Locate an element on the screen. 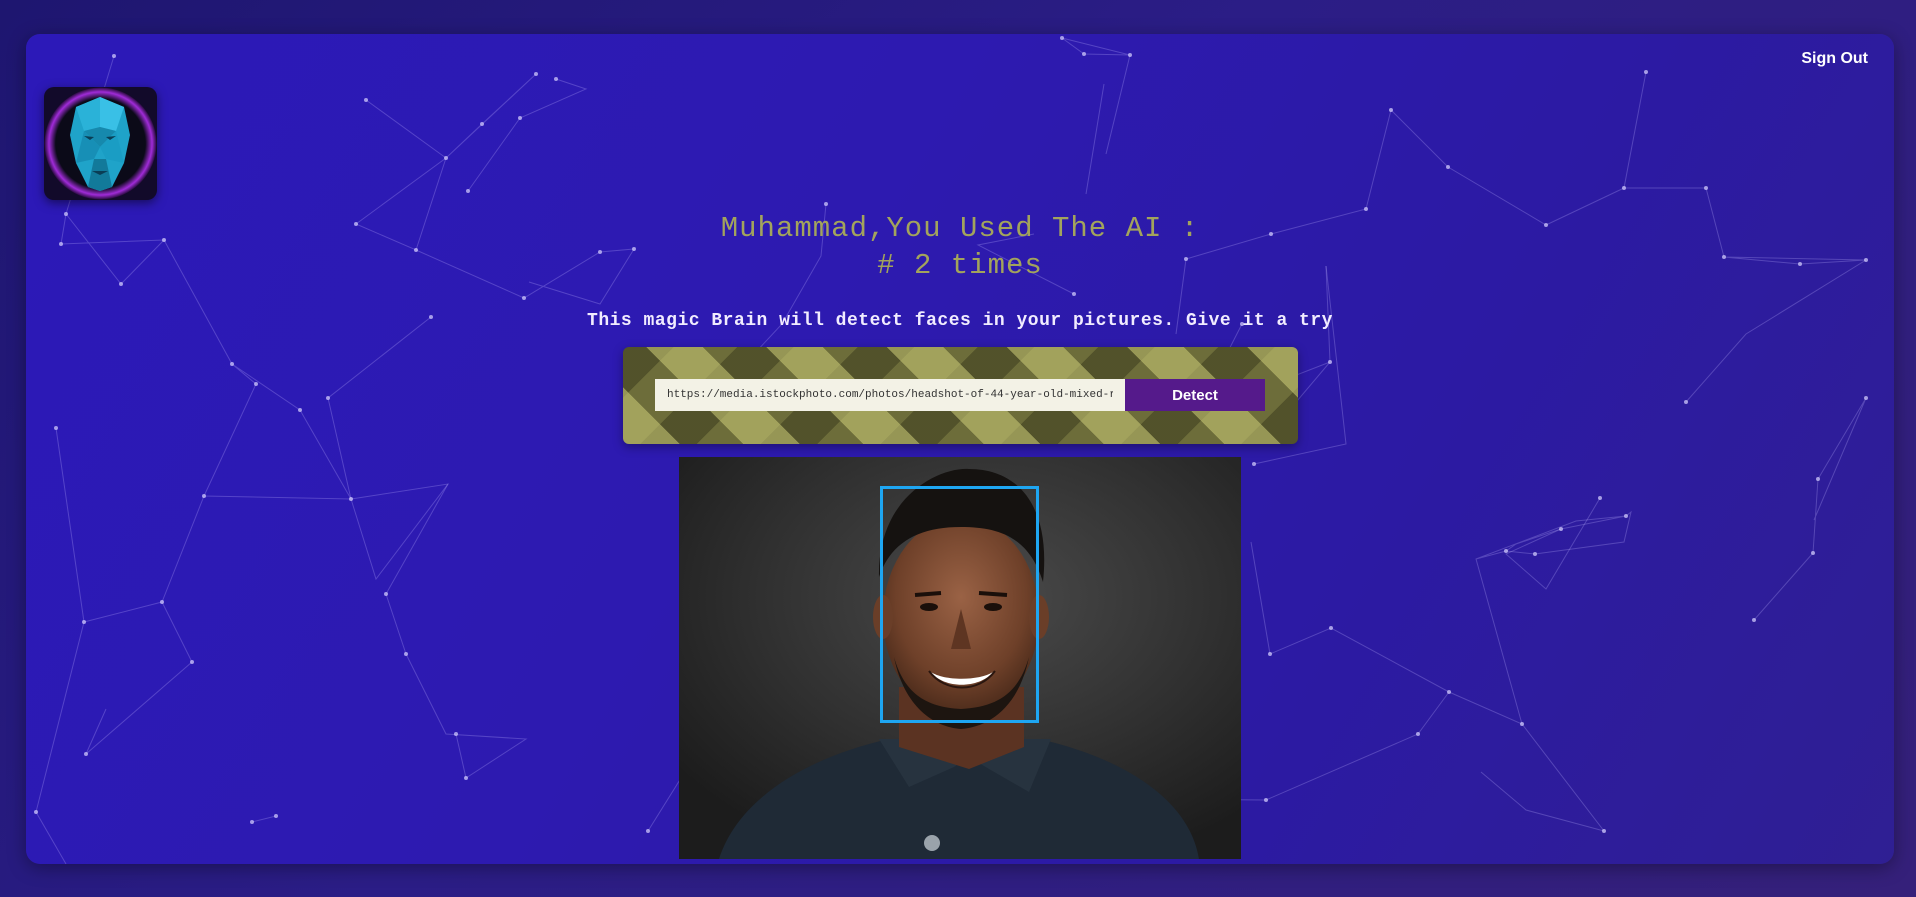  usage-greeting: Muhammad,You Used The AI : # 2 times is located at coordinates (960, 247).